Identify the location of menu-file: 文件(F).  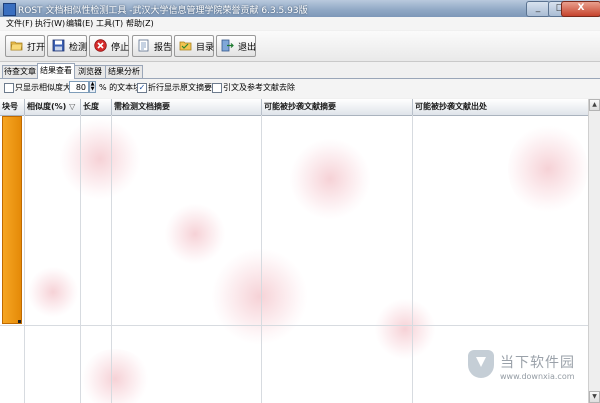
(19, 23).